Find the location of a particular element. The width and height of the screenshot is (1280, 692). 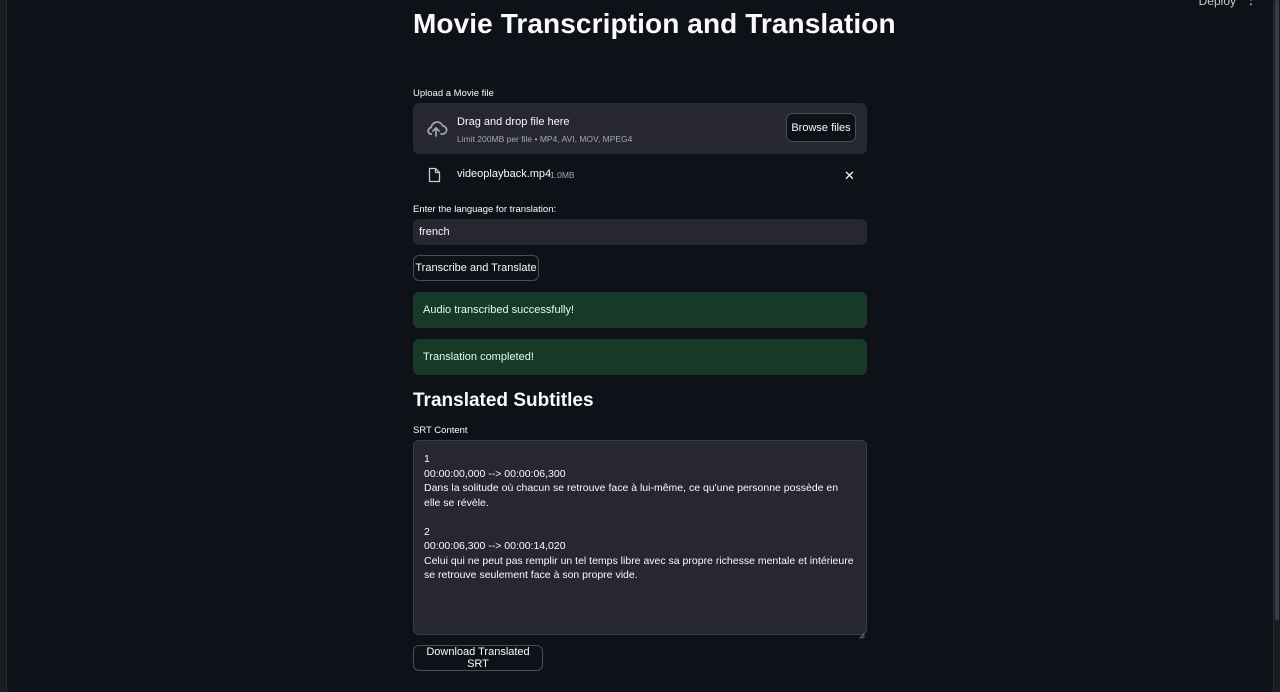

upload-label: Upload a Movie file is located at coordinates (453, 93).